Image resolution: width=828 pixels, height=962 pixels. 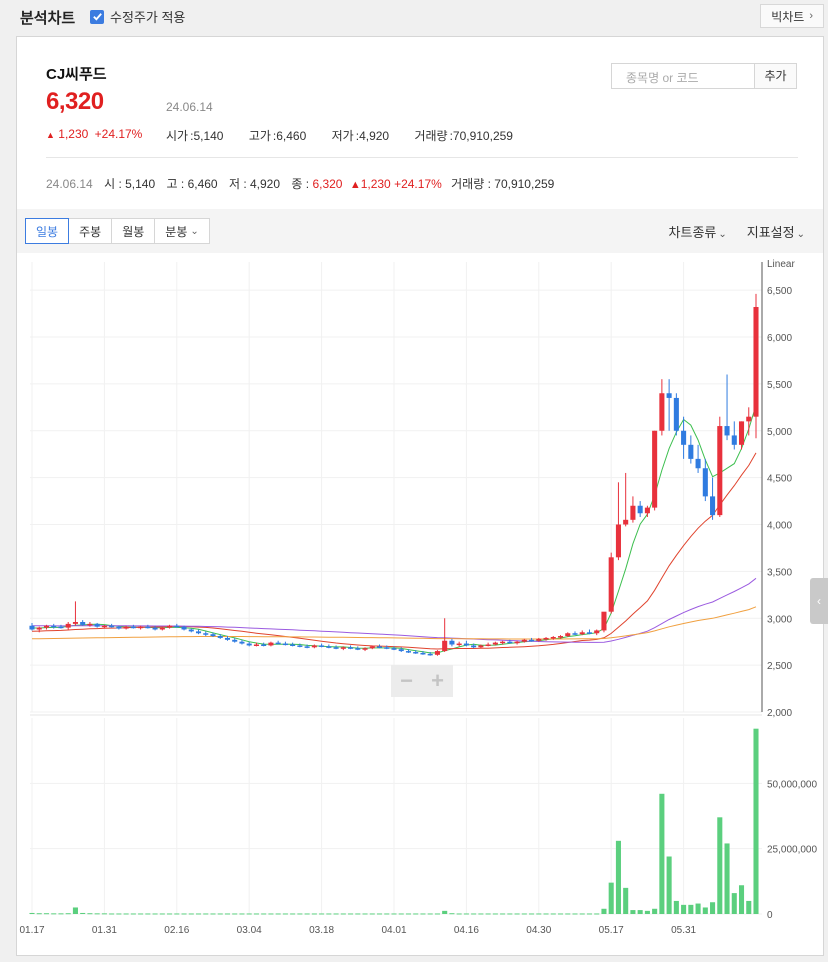 I want to click on page-title: 분석차트, so click(x=48, y=18).